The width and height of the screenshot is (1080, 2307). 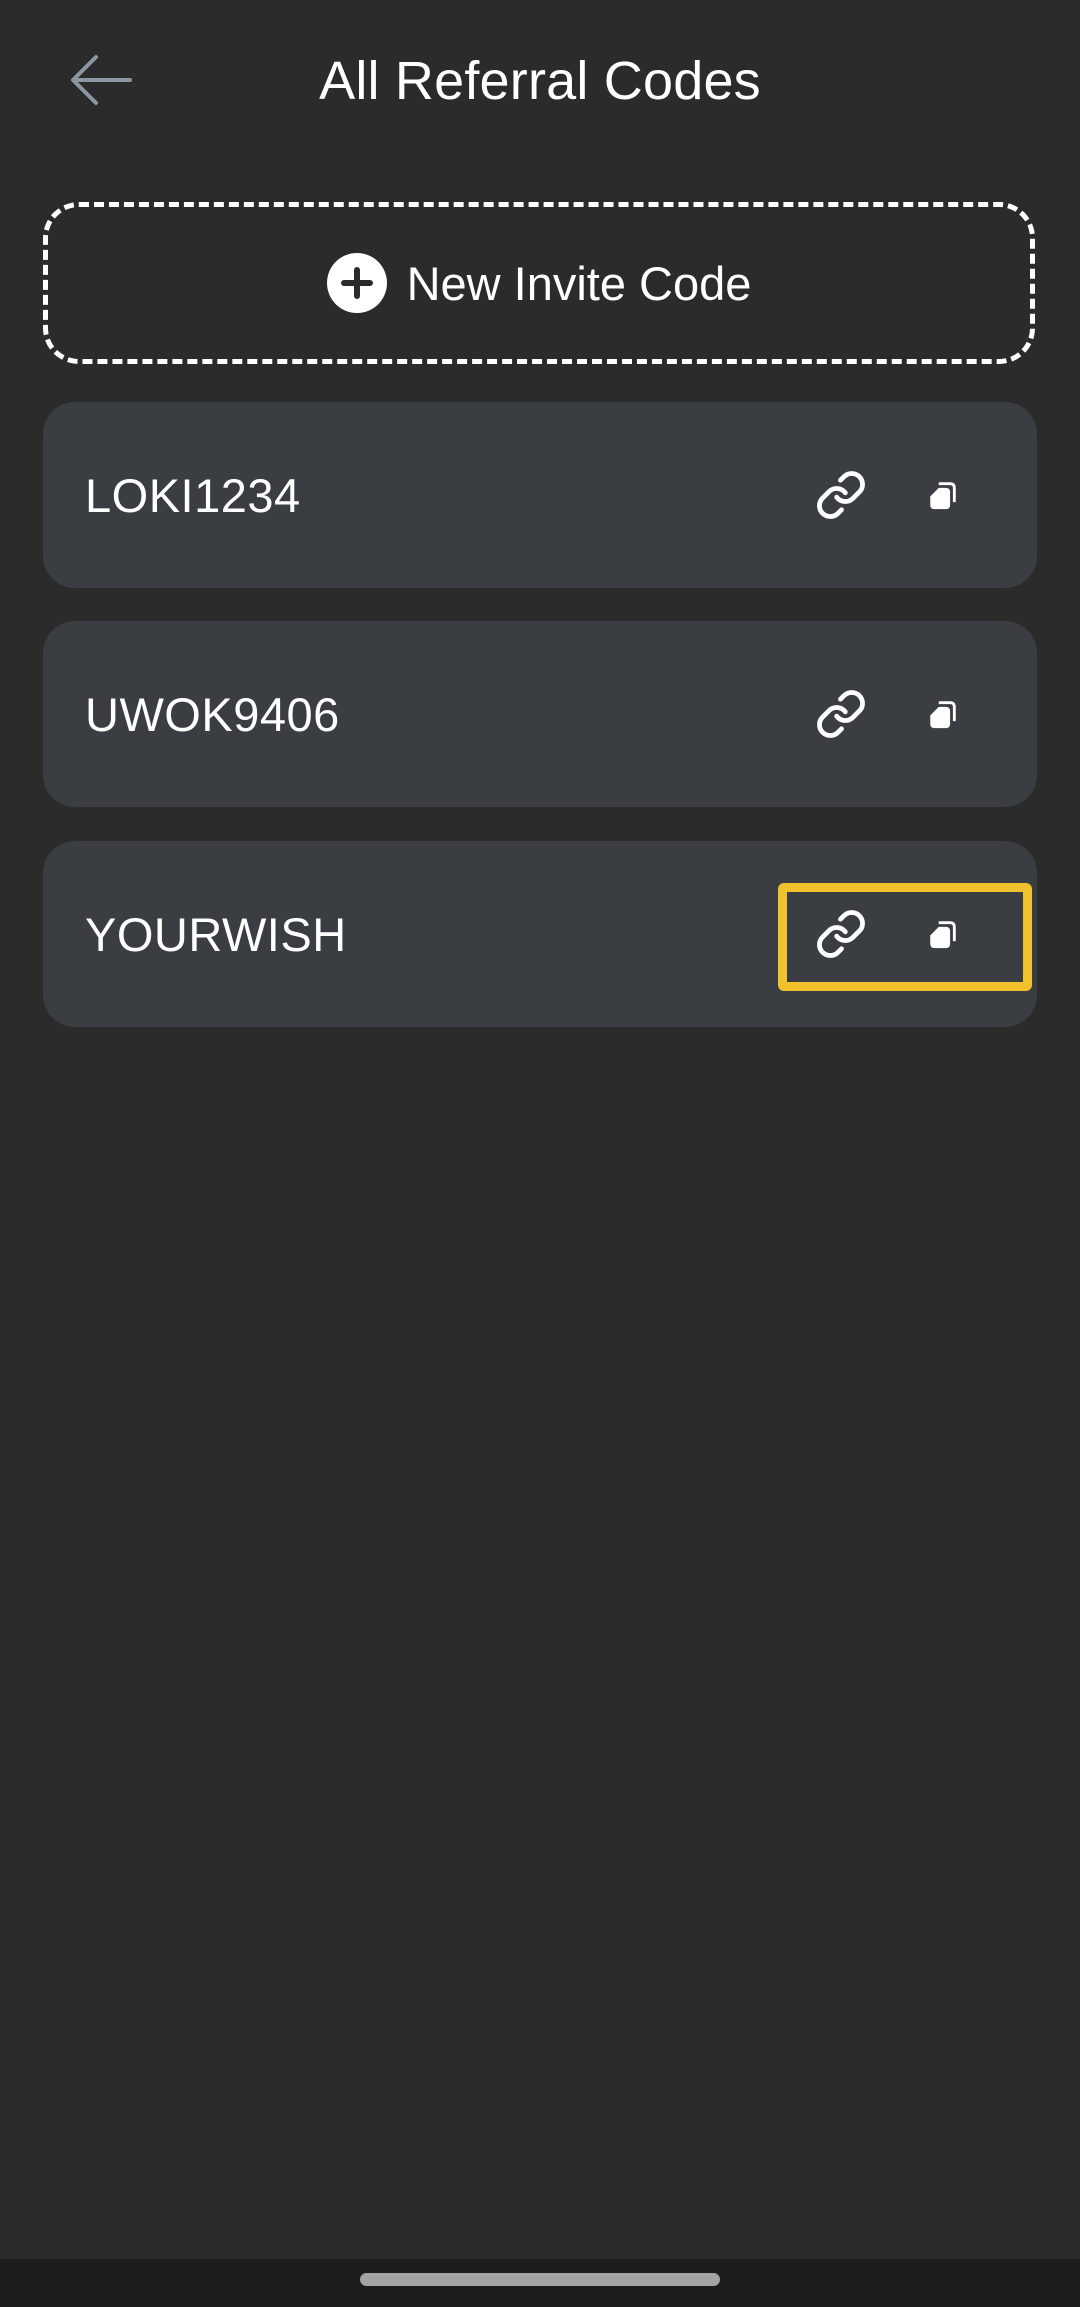 What do you see at coordinates (356, 283) in the screenshot?
I see `plus-circle-icon` at bounding box center [356, 283].